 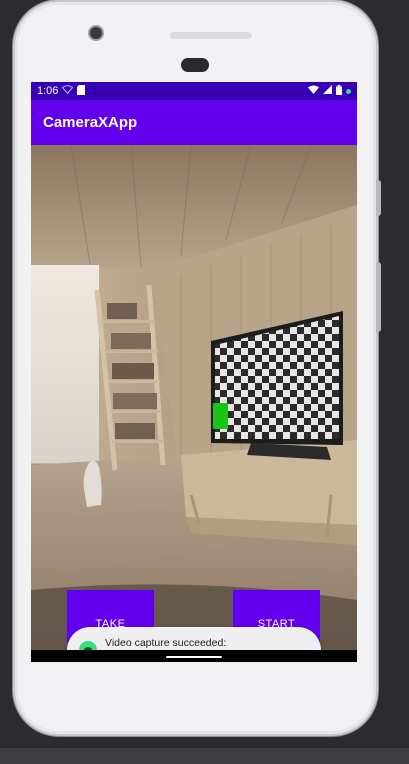 What do you see at coordinates (211, 35) in the screenshot?
I see `earpiece-speaker` at bounding box center [211, 35].